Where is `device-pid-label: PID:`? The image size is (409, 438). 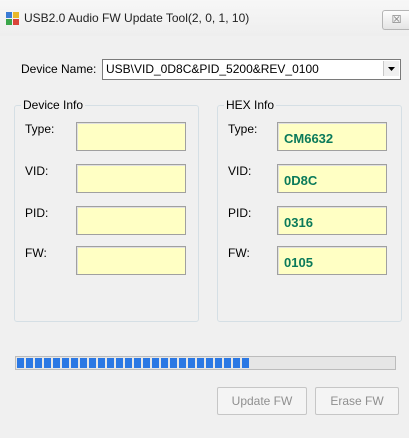
device-pid-label: PID: is located at coordinates (37, 213).